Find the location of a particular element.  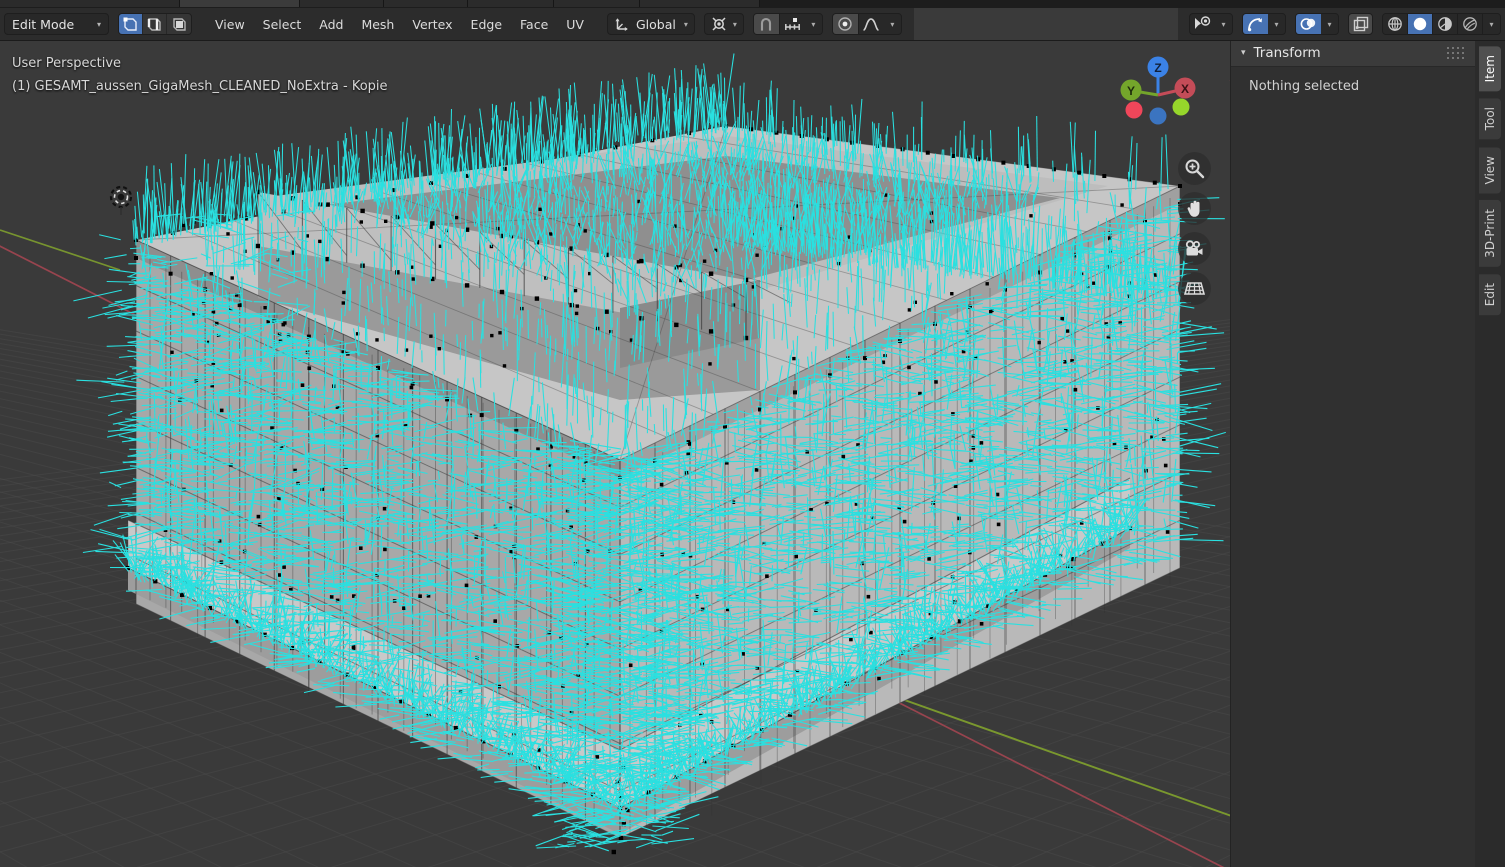

proportional-falloff-button is located at coordinates (871, 24).